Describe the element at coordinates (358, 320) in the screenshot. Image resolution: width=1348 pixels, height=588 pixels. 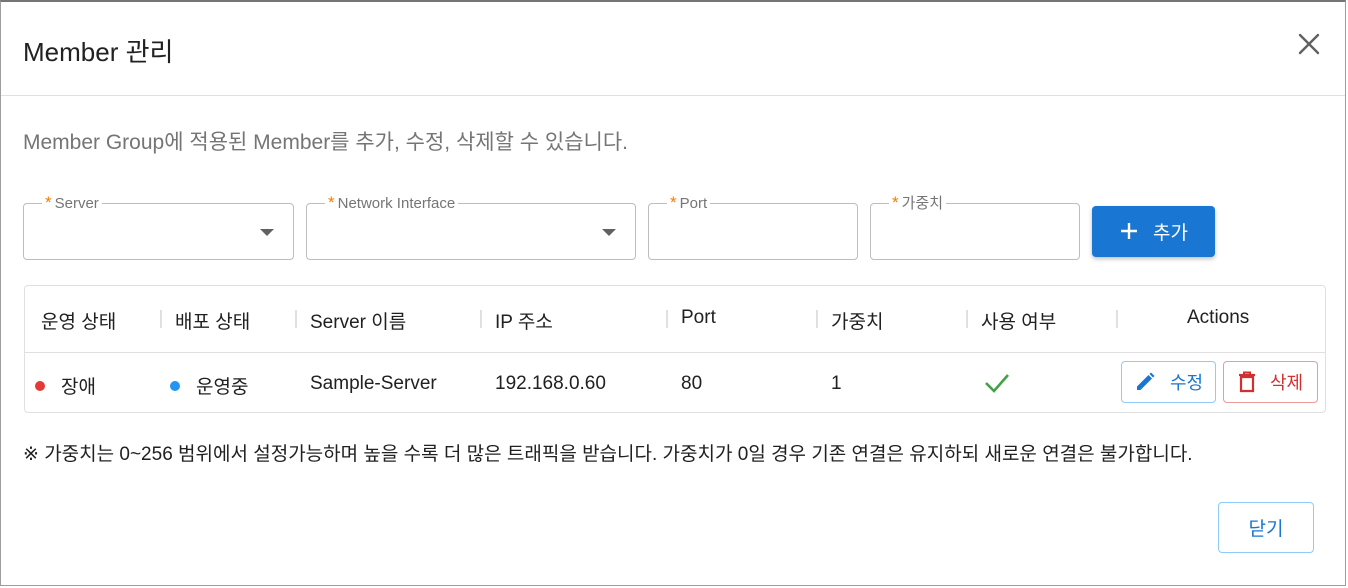
I see `column-header-server-name: Server 이름` at that location.